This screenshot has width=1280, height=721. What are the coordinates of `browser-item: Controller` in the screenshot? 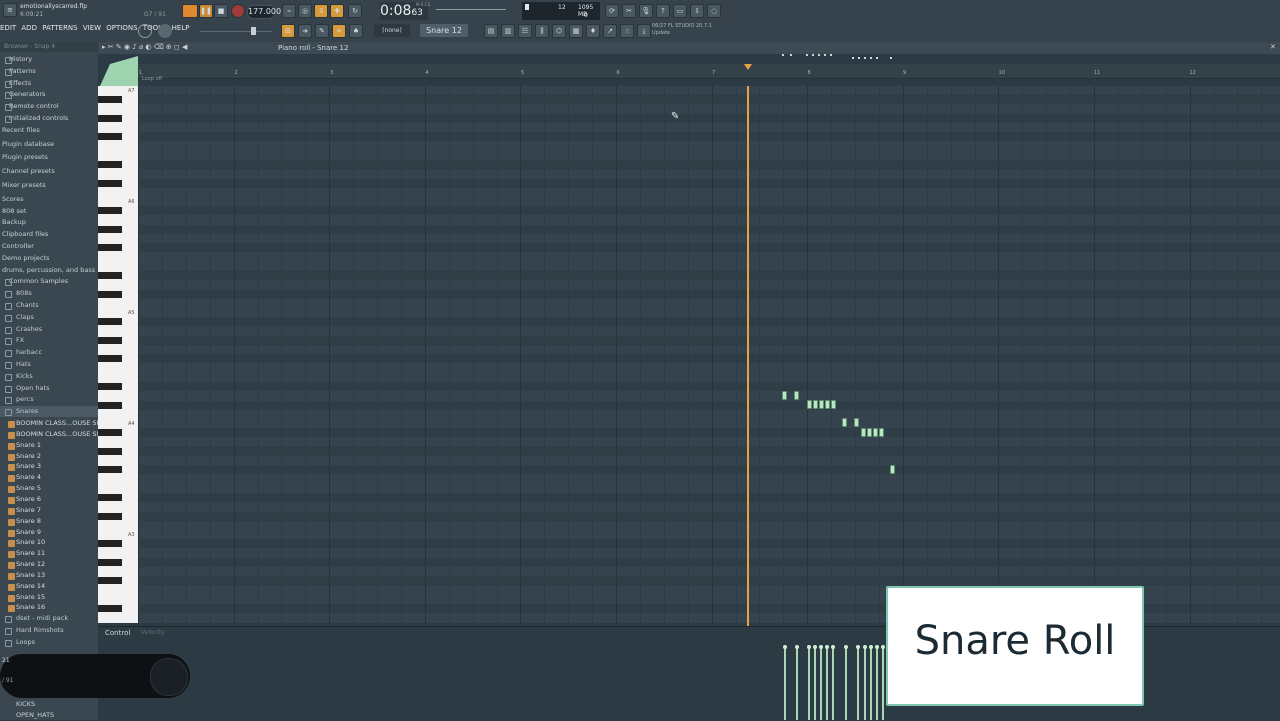 It's located at (49, 246).